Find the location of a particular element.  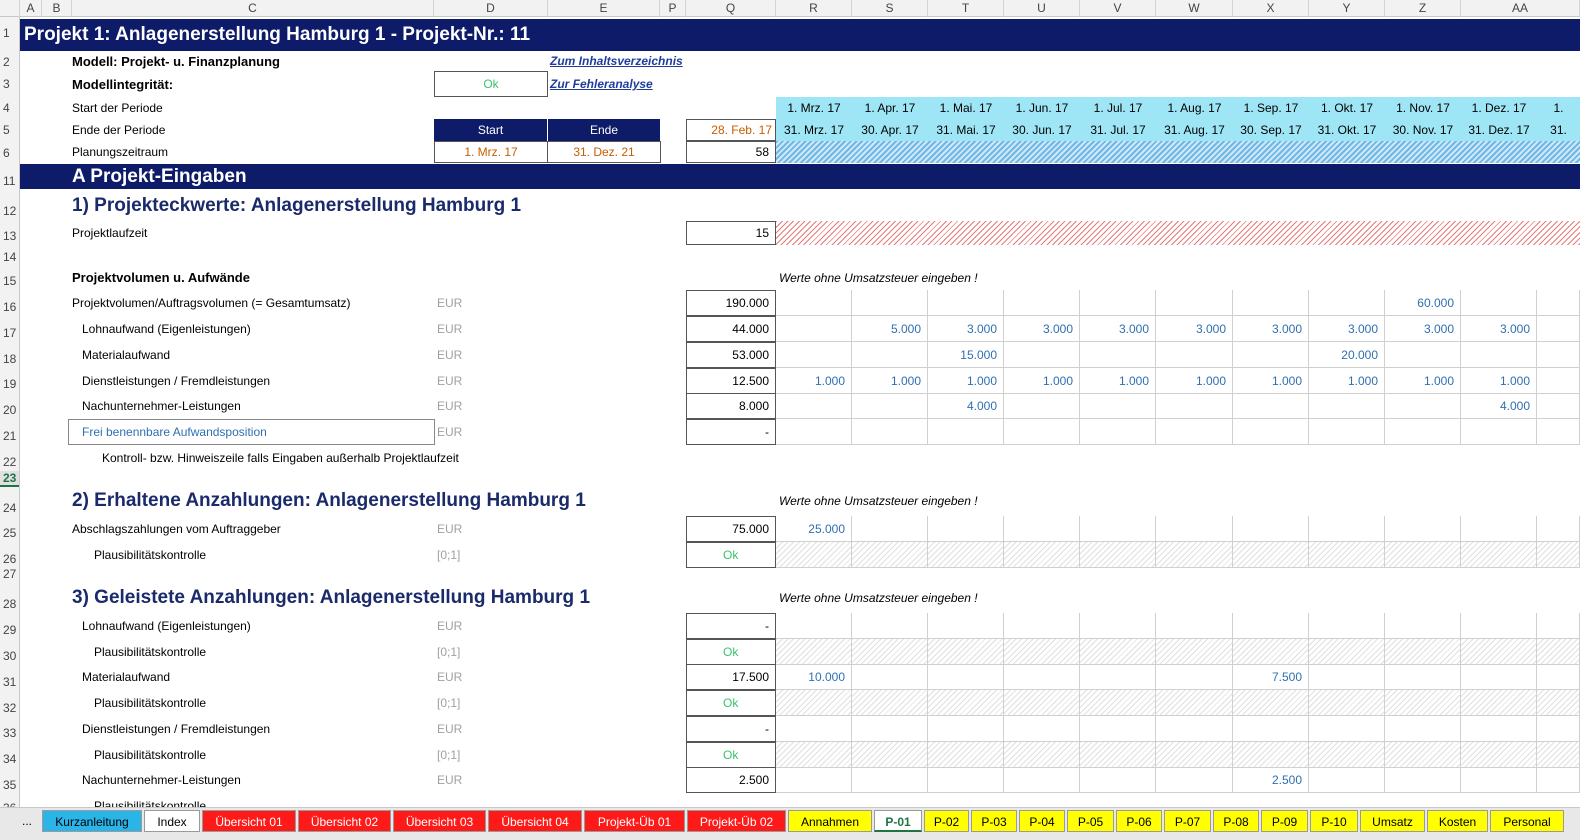

expense-2-period-3: 3.000 is located at coordinates (966, 329).